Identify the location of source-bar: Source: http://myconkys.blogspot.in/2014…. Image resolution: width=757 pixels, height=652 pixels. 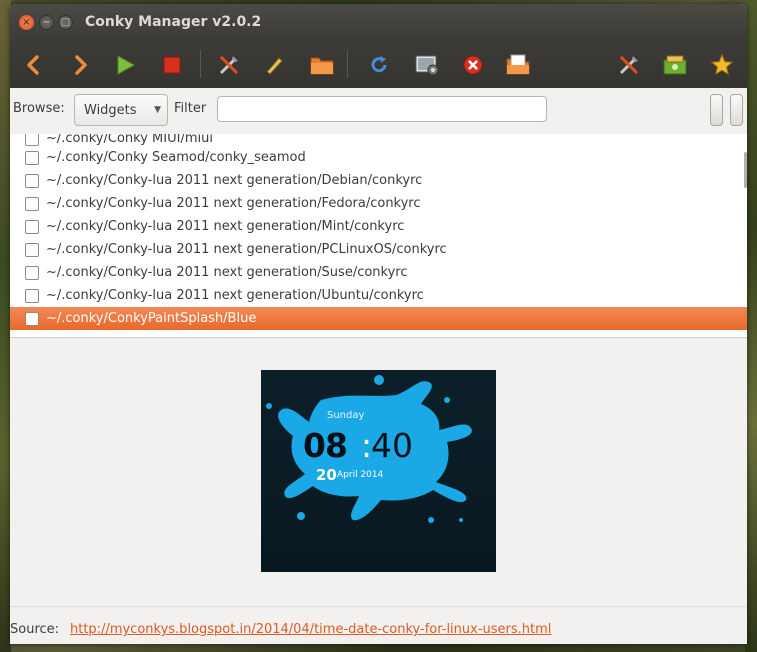
(378, 625).